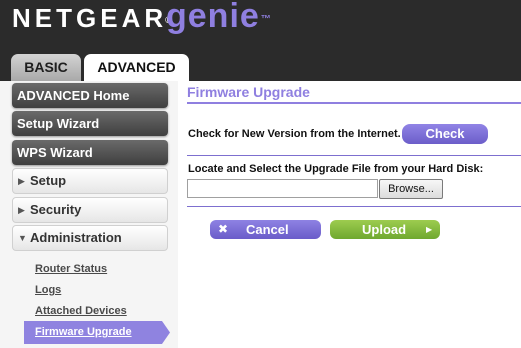  I want to click on sidebar-section-label: Security, so click(56, 209).